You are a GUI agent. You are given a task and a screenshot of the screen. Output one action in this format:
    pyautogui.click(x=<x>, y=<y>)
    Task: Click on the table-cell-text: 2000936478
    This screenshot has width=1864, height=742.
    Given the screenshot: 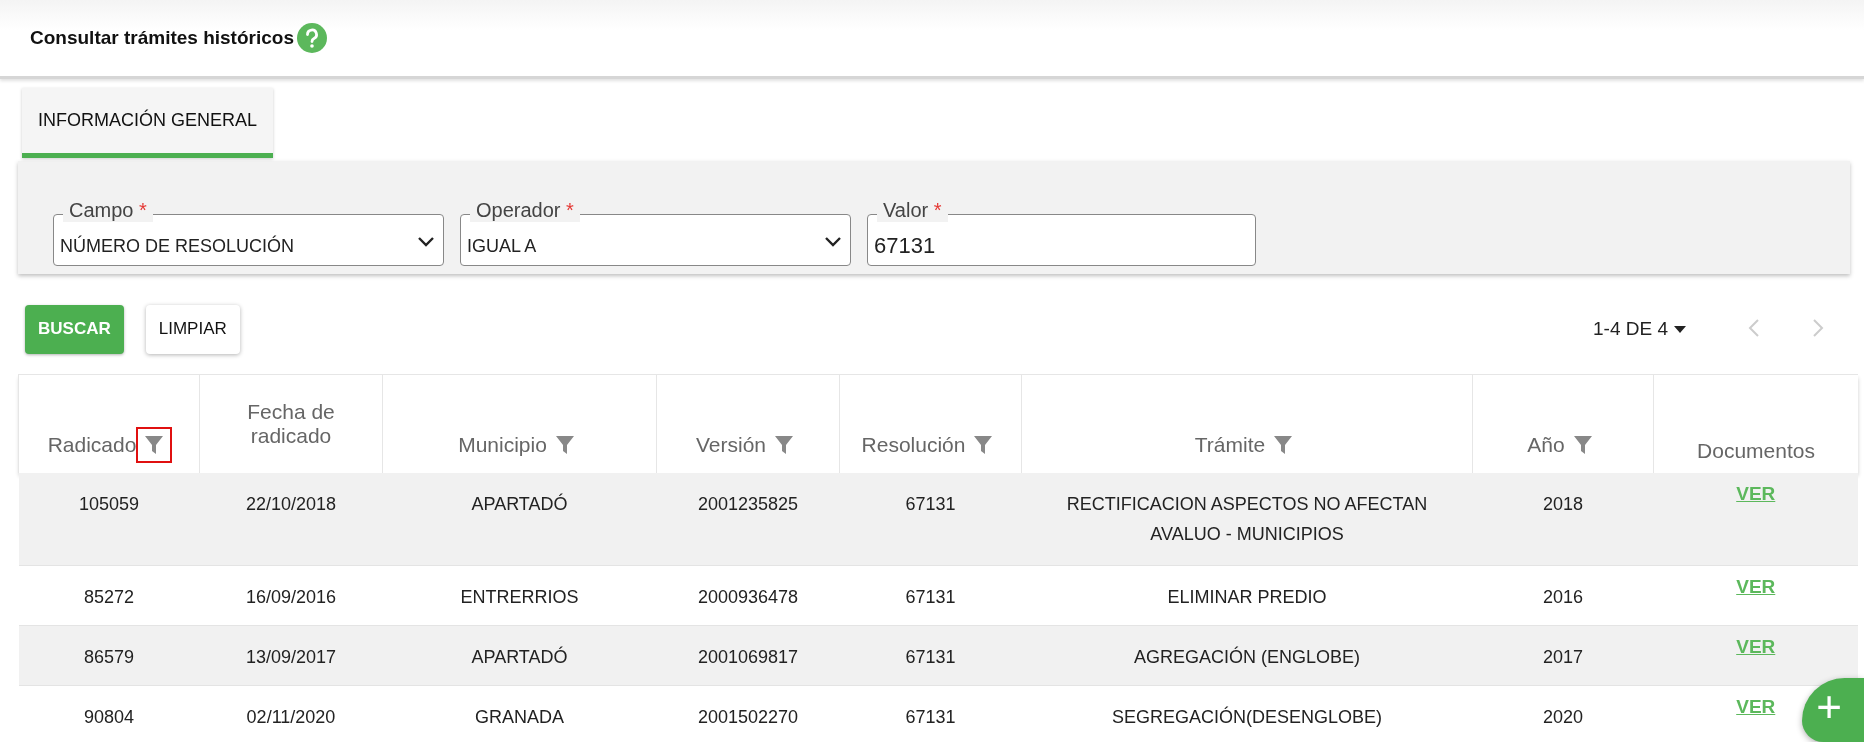 What is the action you would take?
    pyautogui.click(x=748, y=597)
    